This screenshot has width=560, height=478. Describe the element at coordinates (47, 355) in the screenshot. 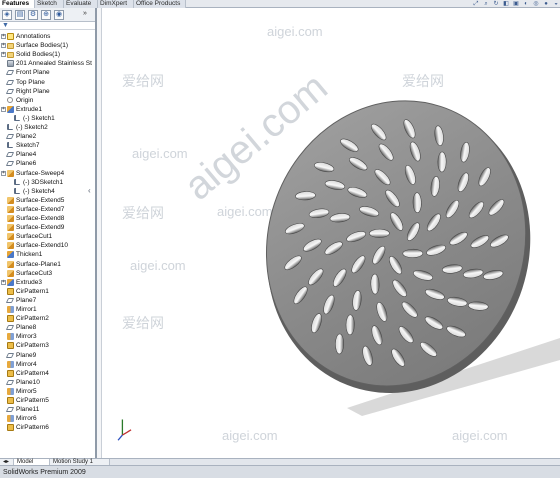

I see `tree-item: Plane9` at that location.